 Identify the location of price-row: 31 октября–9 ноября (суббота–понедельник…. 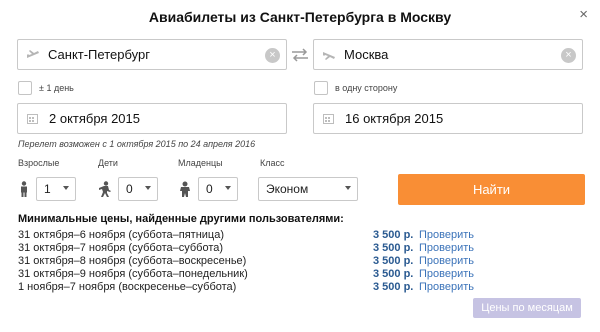
(253, 274).